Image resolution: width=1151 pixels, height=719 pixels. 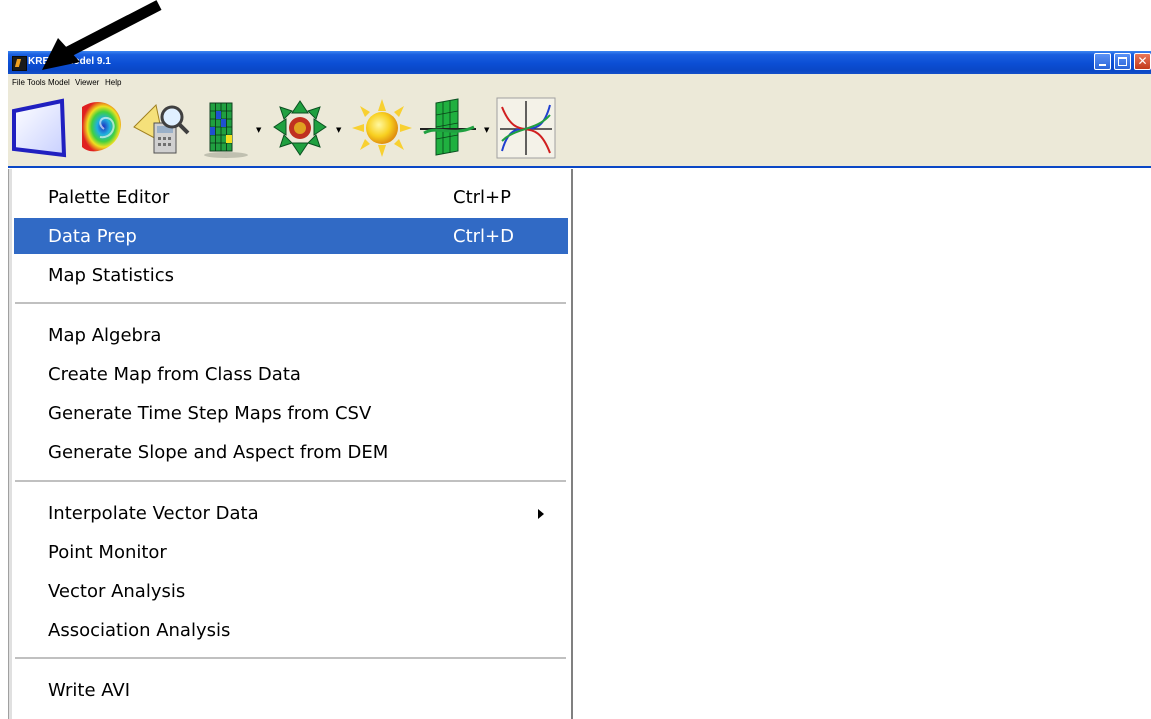 I want to click on menu-item-label: Data Prep, so click(x=92, y=236).